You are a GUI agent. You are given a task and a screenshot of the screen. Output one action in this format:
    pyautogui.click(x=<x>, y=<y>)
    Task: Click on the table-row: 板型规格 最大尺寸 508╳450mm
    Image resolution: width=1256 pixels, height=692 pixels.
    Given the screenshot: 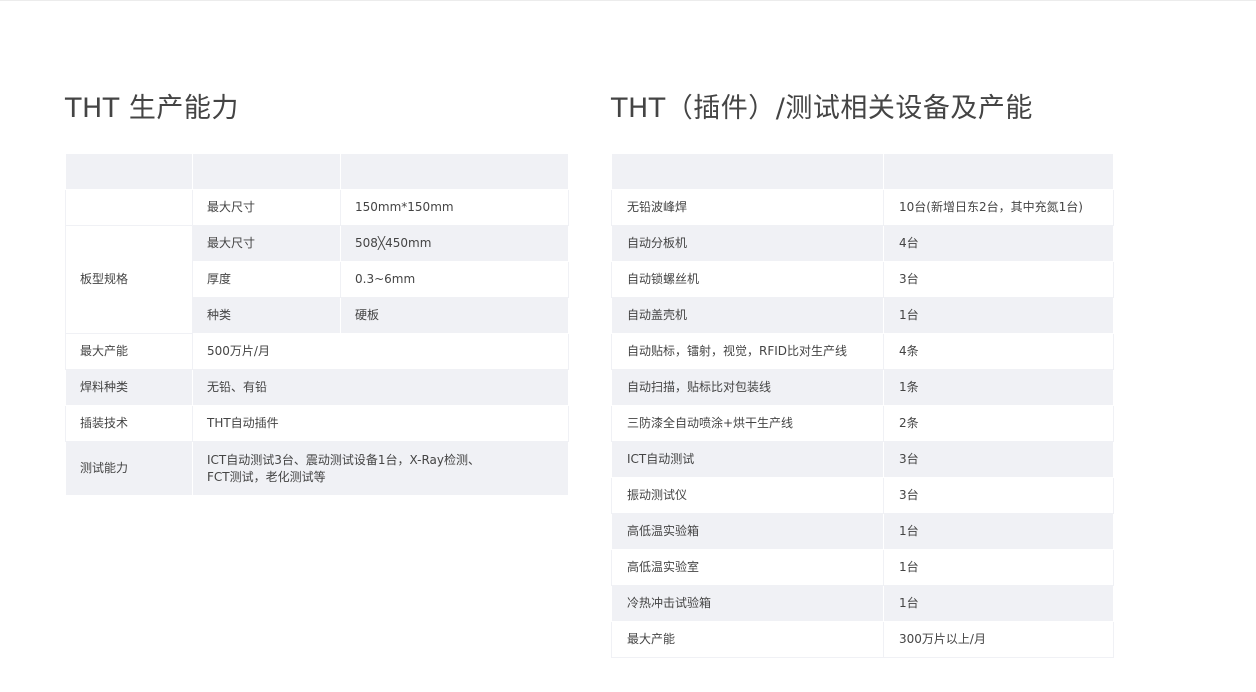 What is the action you would take?
    pyautogui.click(x=317, y=279)
    